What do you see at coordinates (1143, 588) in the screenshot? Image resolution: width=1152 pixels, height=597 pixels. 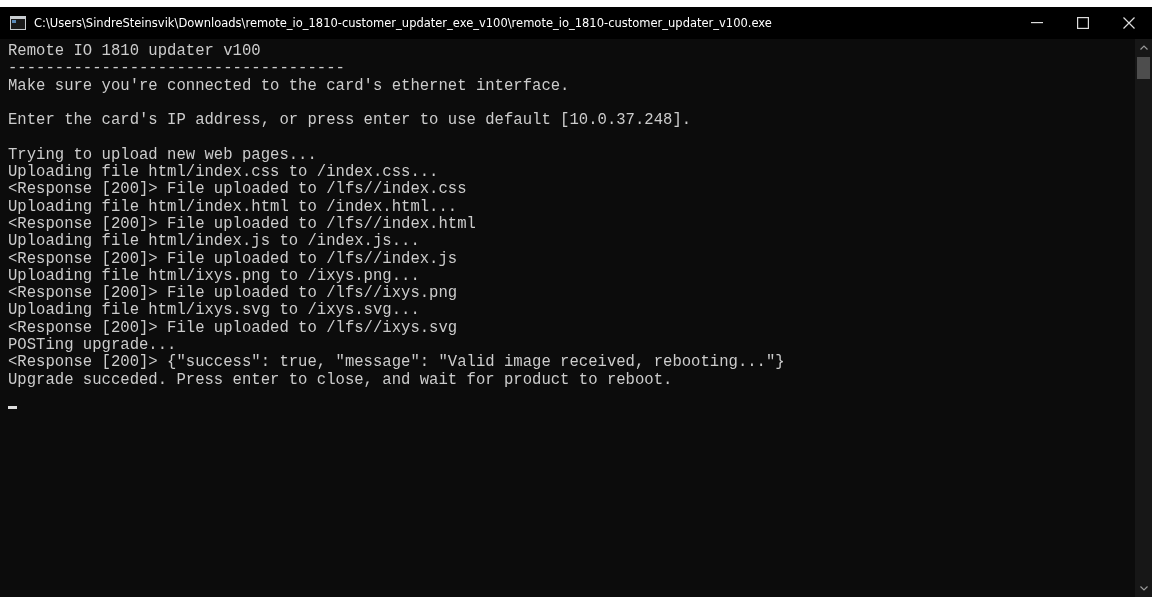 I see `scroll-down-icon` at bounding box center [1143, 588].